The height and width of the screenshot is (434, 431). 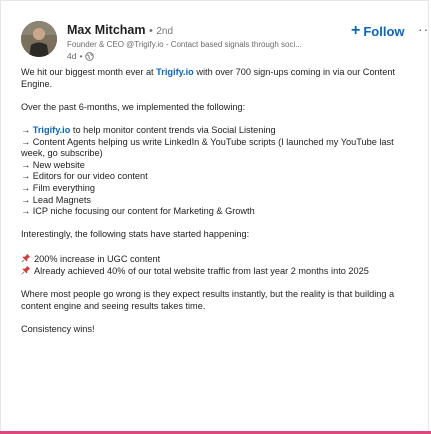 I want to click on post-meta: 4d •, so click(x=81, y=56).